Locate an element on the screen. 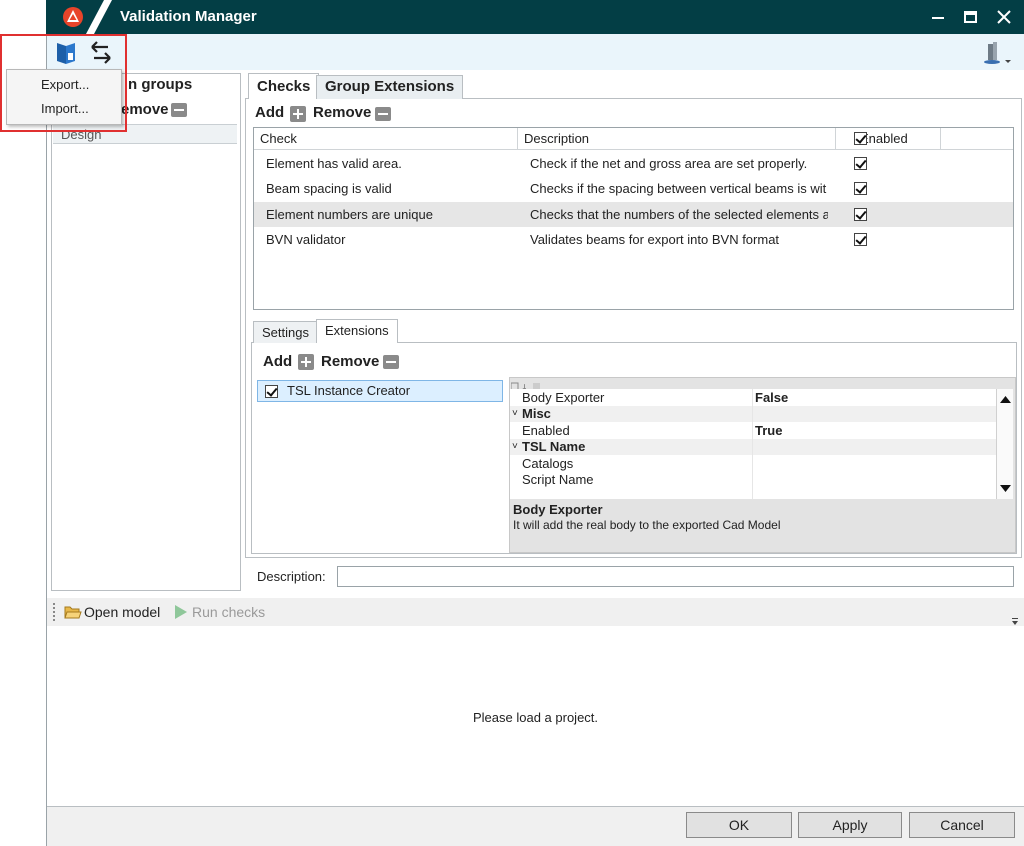 The image size is (1024, 846). enabled-all-checkbox is located at coordinates (860, 138).